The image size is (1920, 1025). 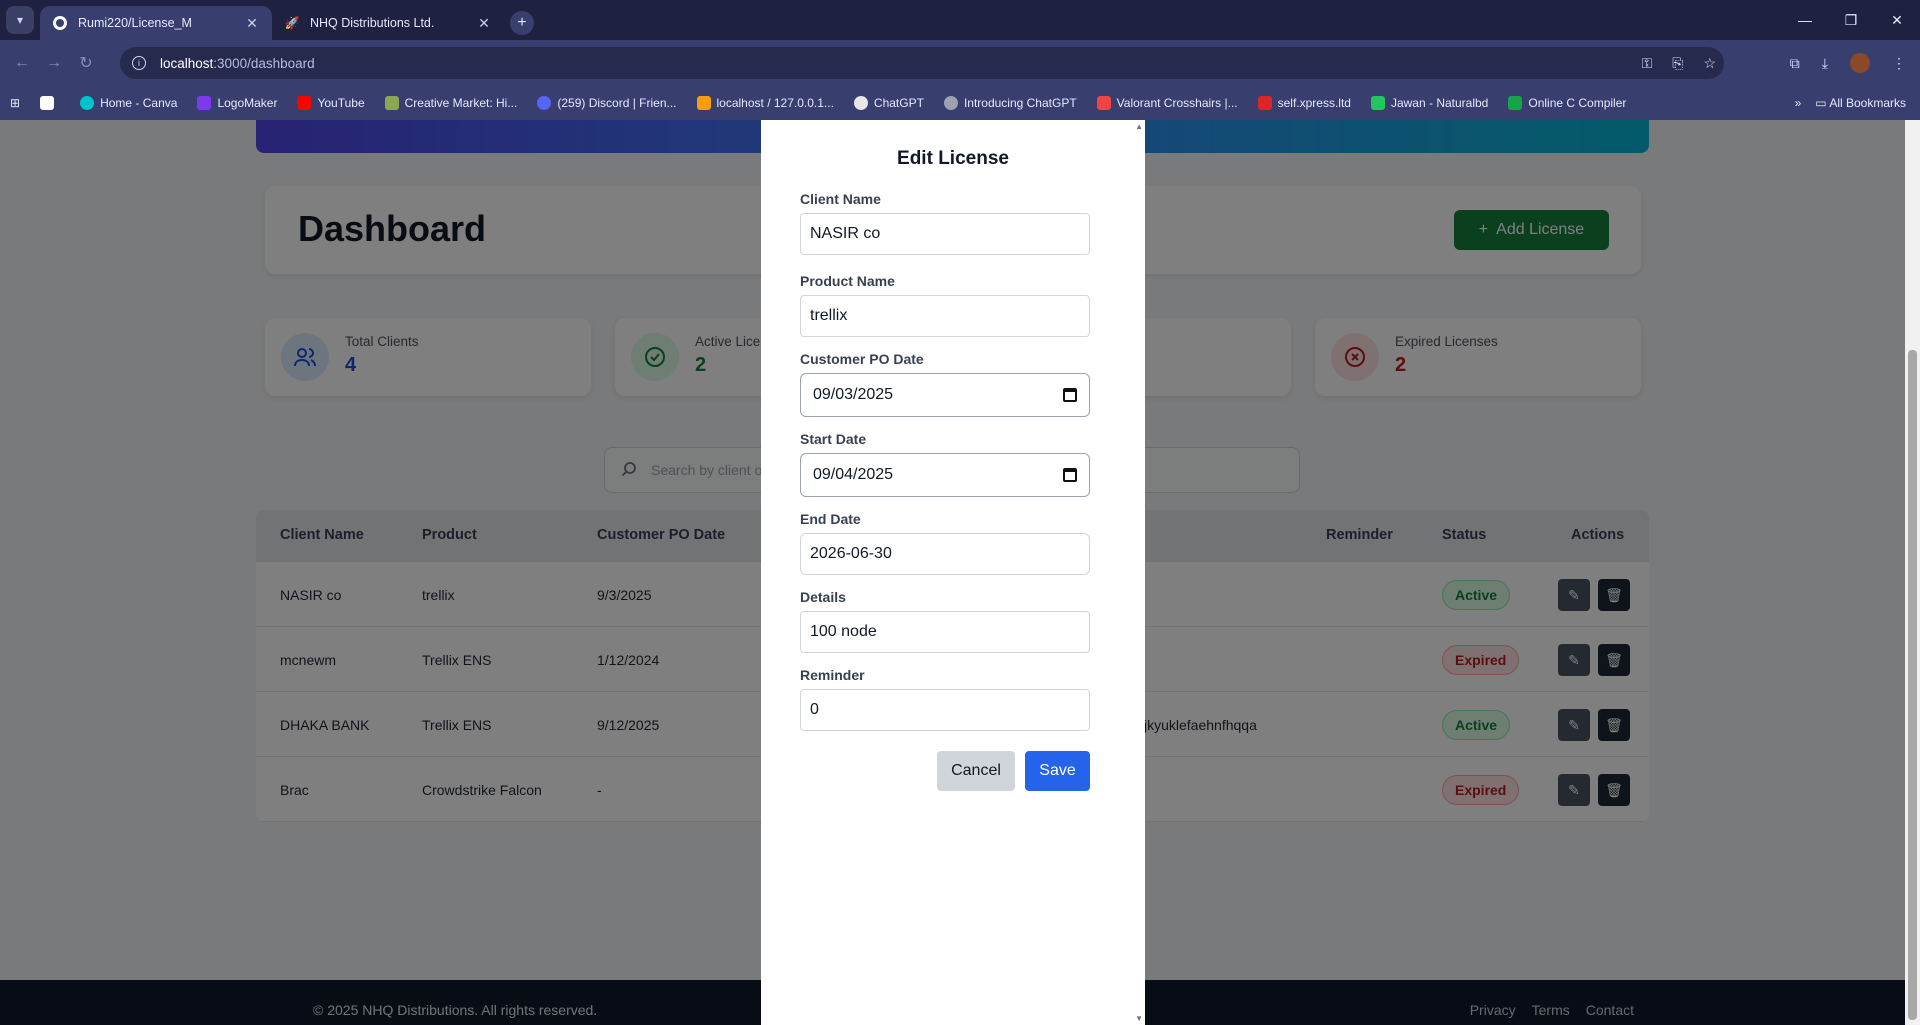 What do you see at coordinates (86, 63) in the screenshot?
I see `reload-icon: ↻` at bounding box center [86, 63].